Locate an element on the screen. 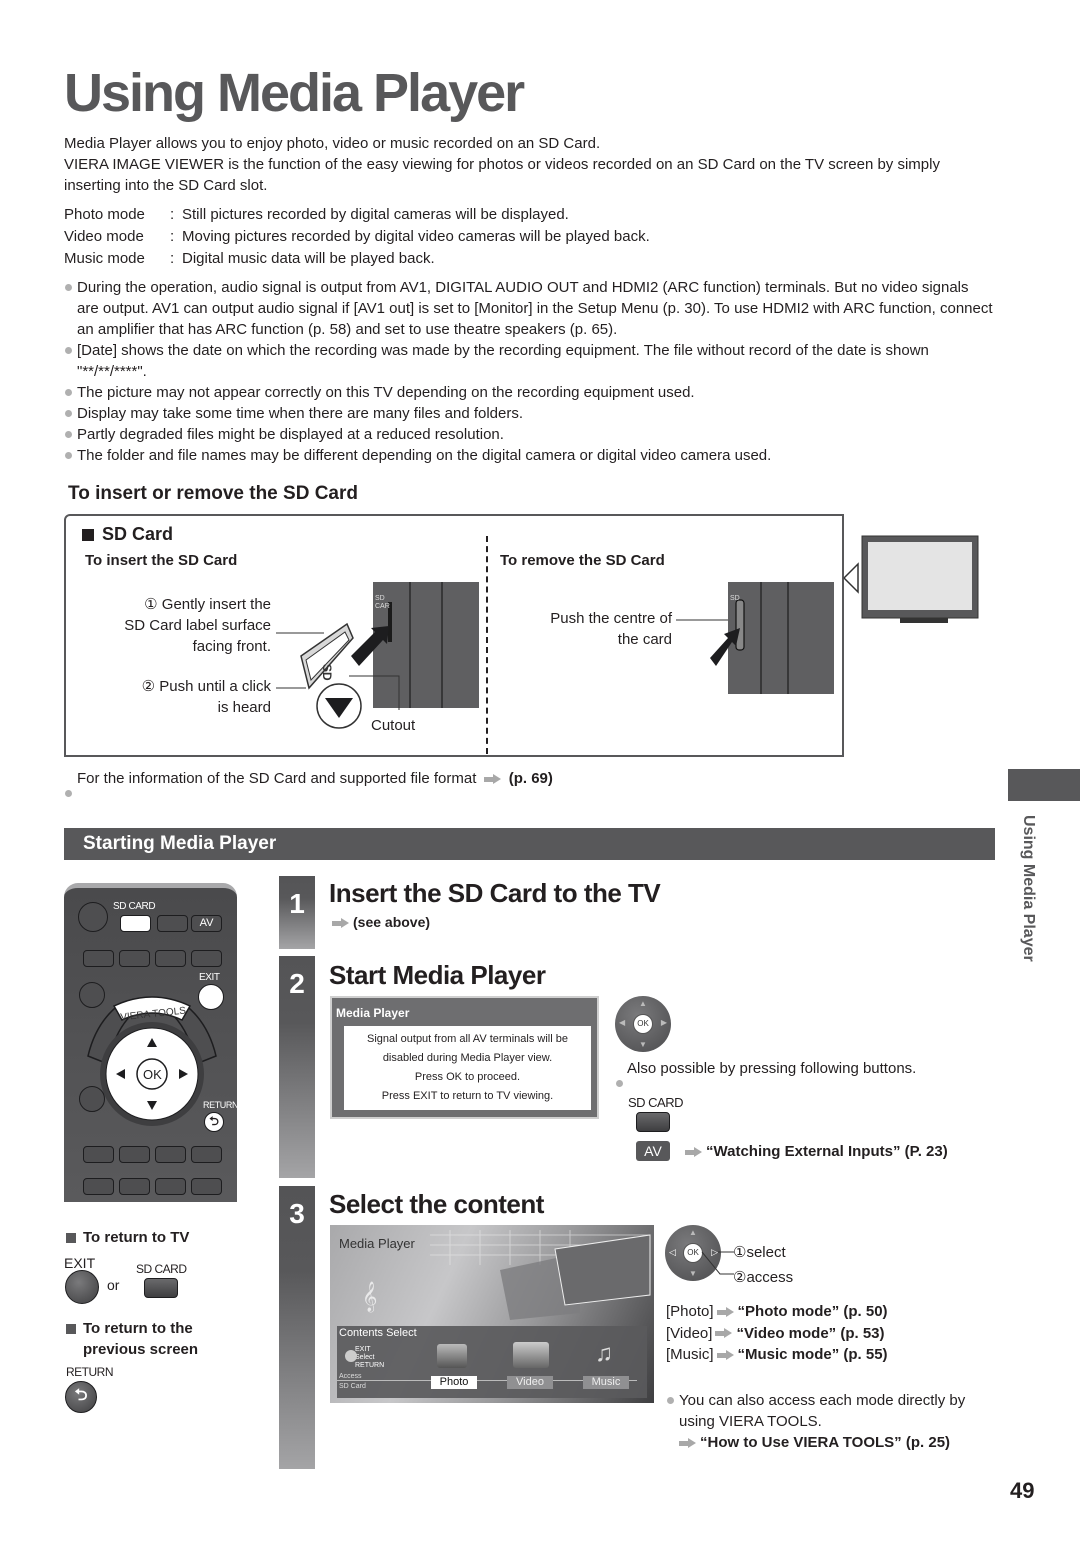  side-tab-label: Using Media Player is located at coordinates (1026, 900).